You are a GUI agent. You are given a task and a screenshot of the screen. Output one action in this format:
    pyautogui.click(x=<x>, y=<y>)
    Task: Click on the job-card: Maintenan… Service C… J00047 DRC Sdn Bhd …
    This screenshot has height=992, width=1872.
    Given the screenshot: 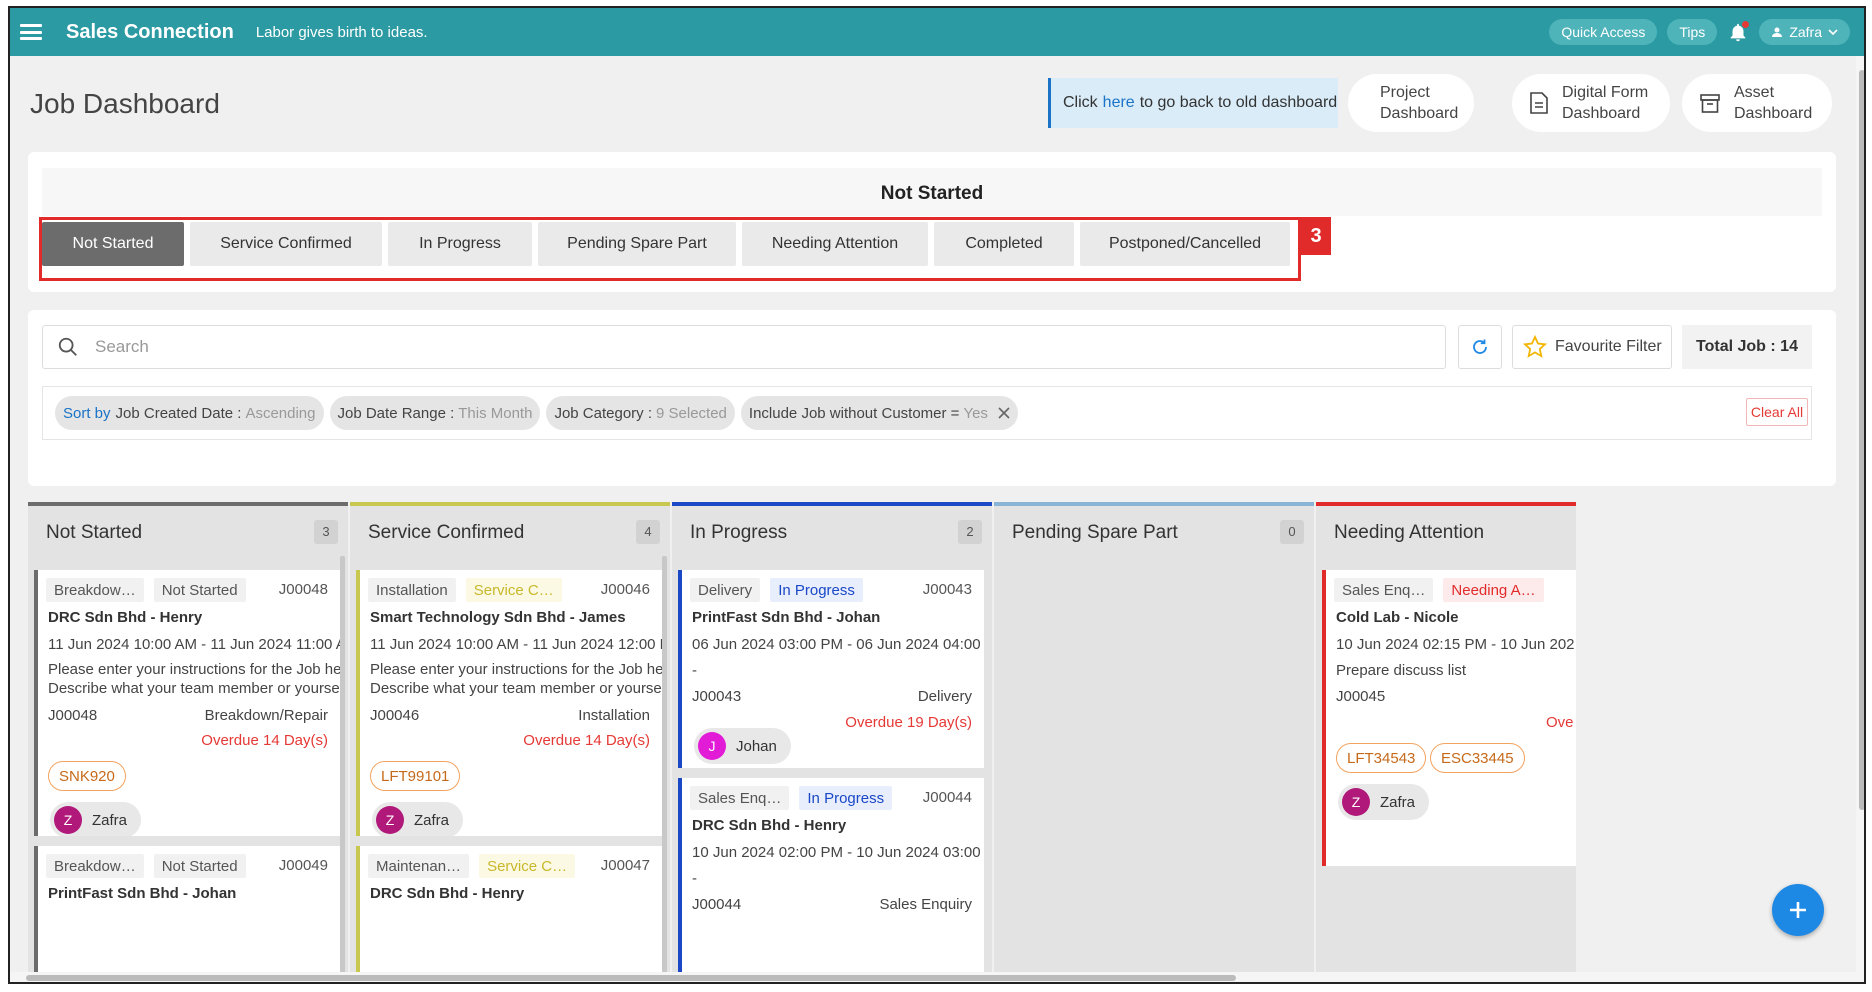 What is the action you would take?
    pyautogui.click(x=509, y=914)
    